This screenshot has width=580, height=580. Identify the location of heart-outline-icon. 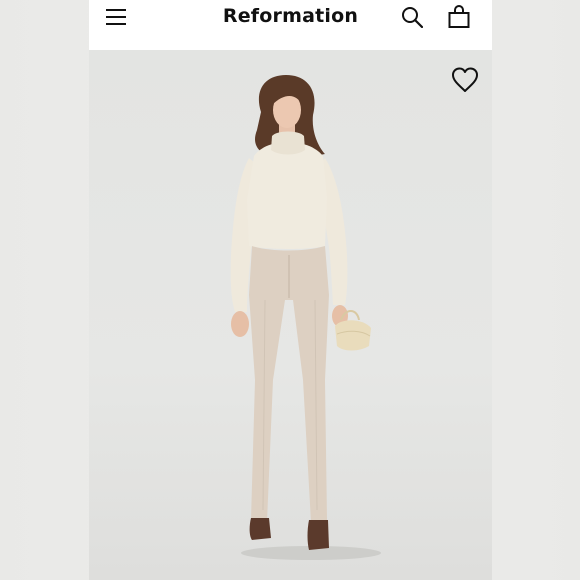
(465, 80).